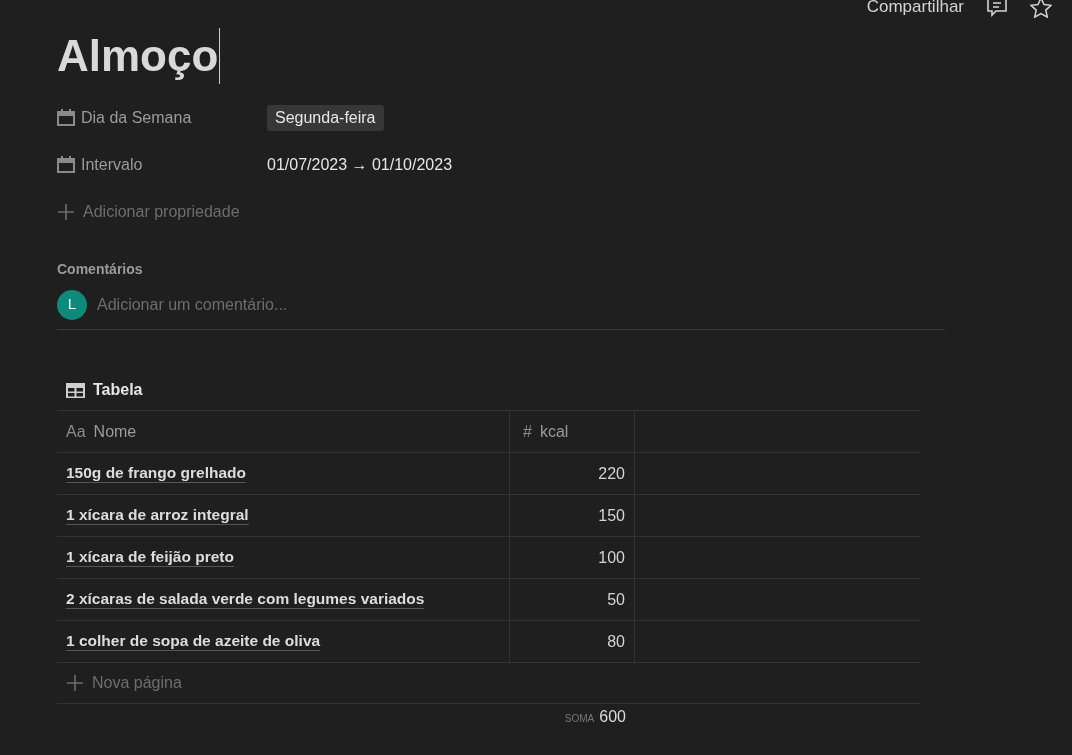  What do you see at coordinates (139, 56) in the screenshot?
I see `page-title: Almoço` at bounding box center [139, 56].